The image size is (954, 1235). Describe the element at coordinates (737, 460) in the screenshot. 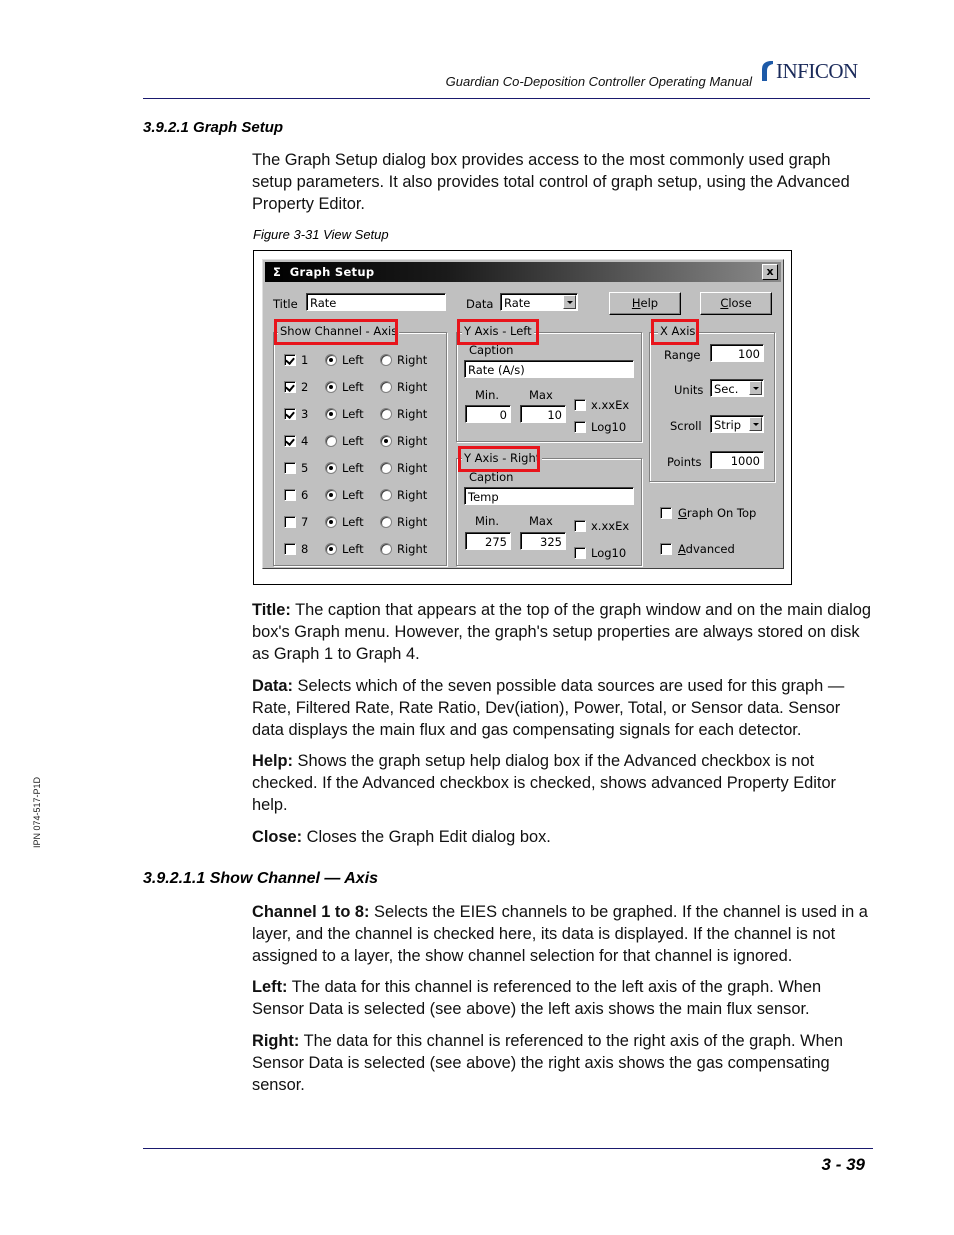

I see `x-points-input: 1000` at that location.